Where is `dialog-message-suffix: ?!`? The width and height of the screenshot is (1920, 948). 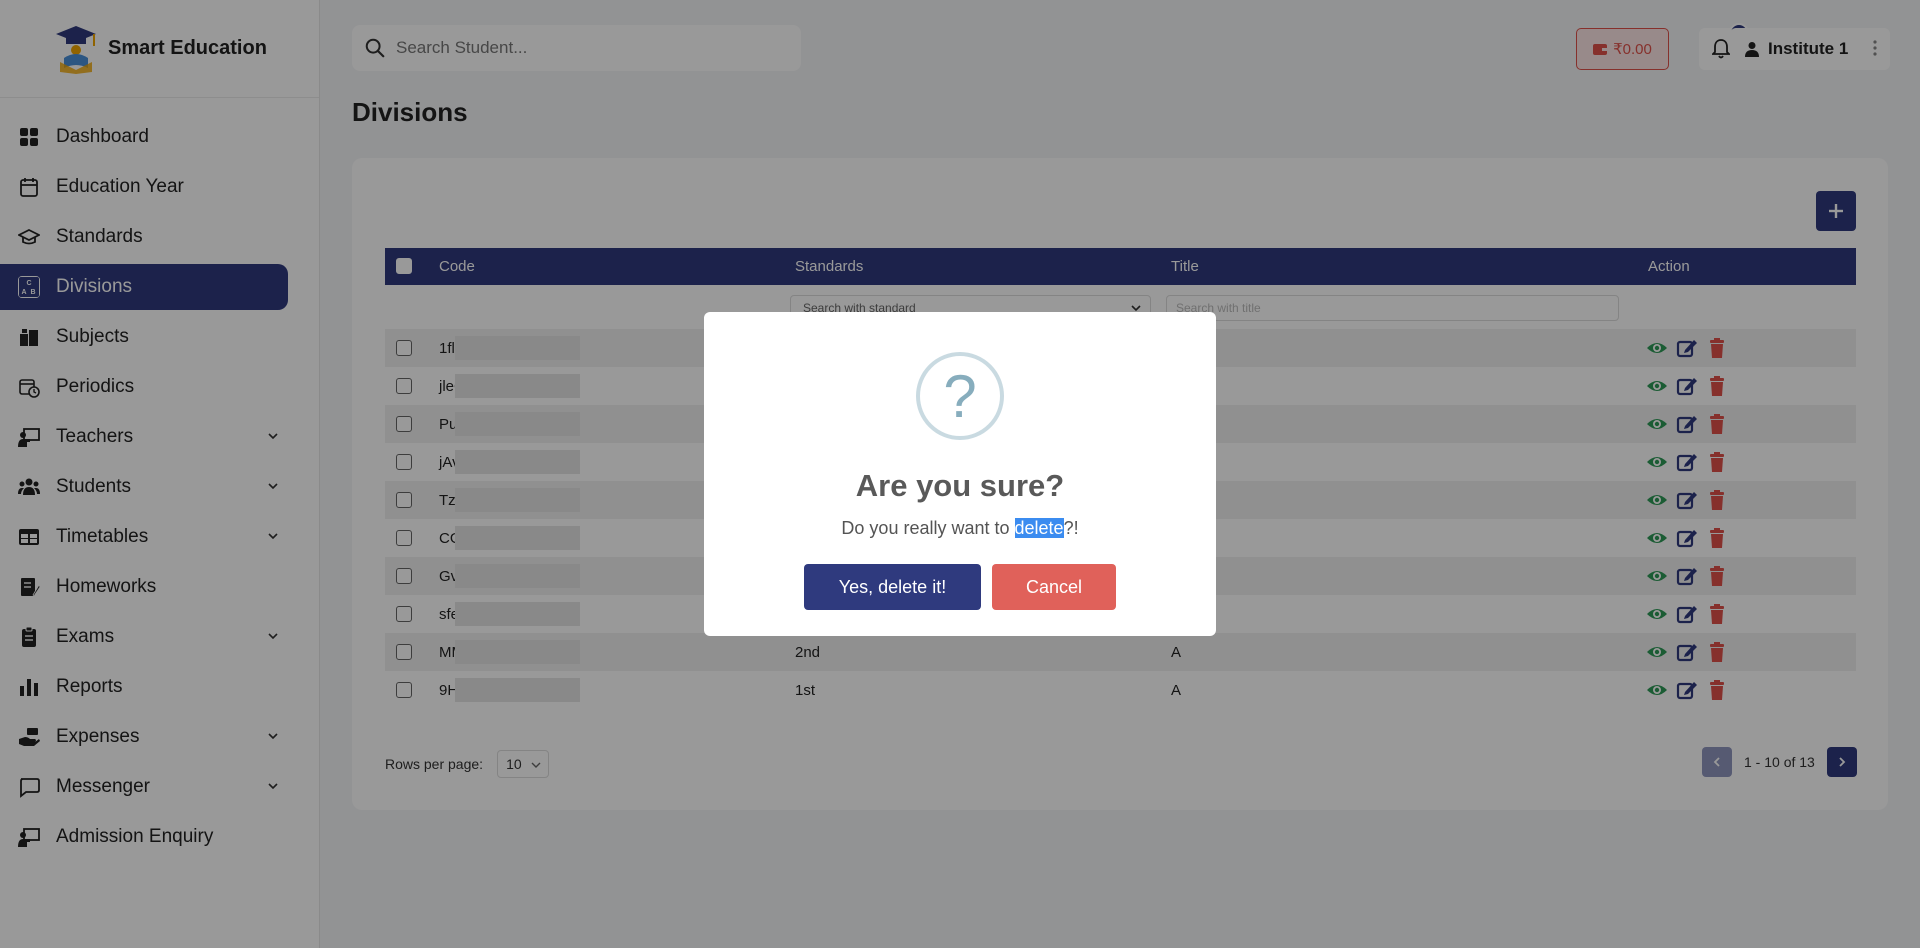 dialog-message-suffix: ?! is located at coordinates (1071, 528).